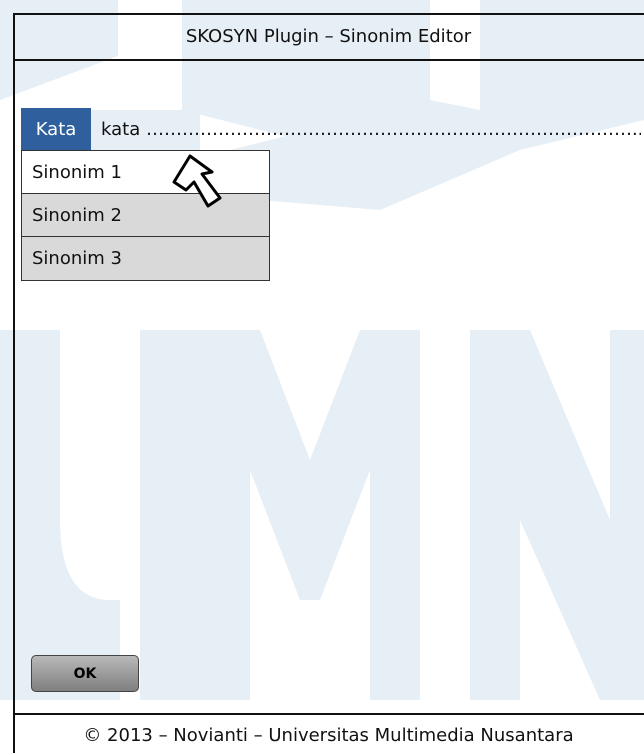  I want to click on word-row: Kata kata ……………………………………………………………………….., so click(331, 129).